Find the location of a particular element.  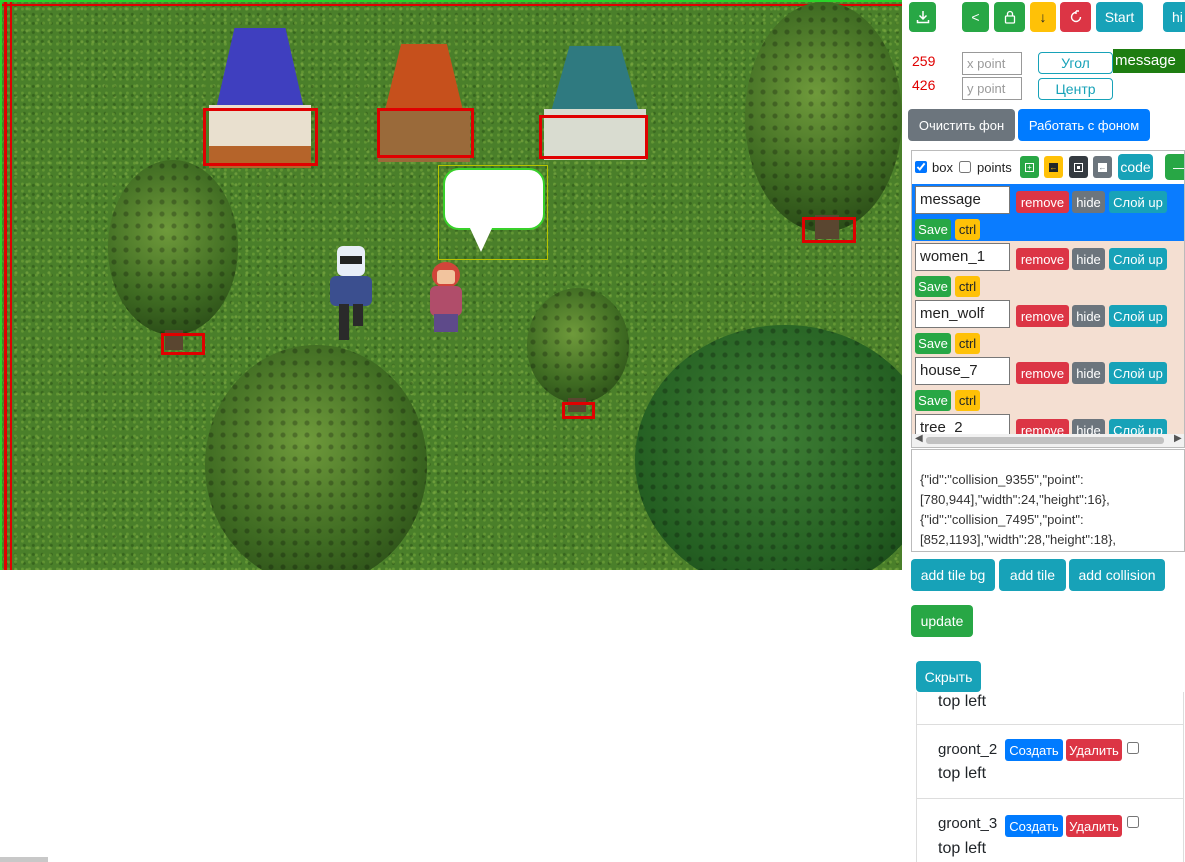

layer-name-field: house_7 is located at coordinates (962, 371).